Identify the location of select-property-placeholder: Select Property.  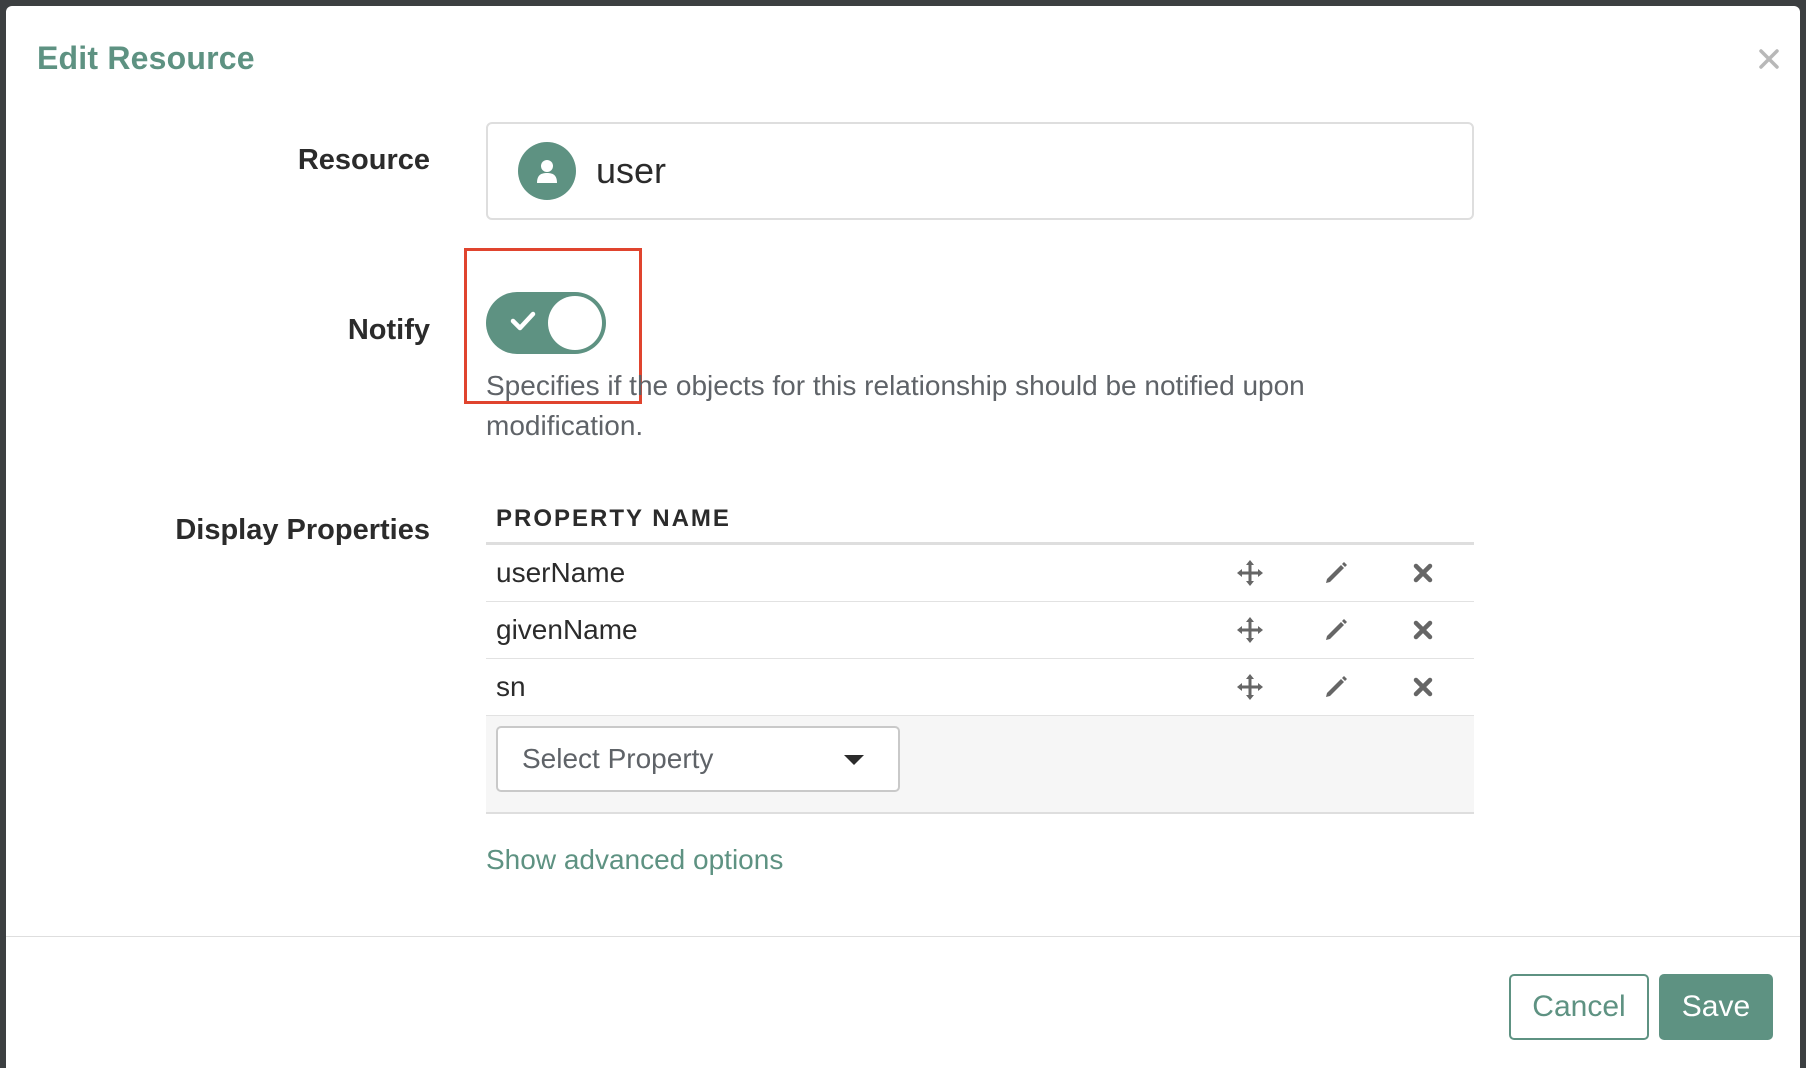
(618, 758).